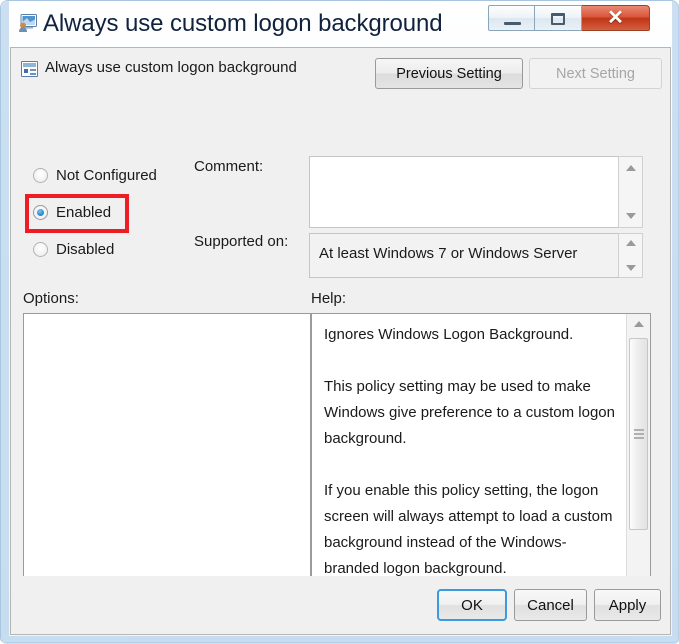  I want to click on supported-on-value: At least Windows 7 or Windows Server, so click(448, 253).